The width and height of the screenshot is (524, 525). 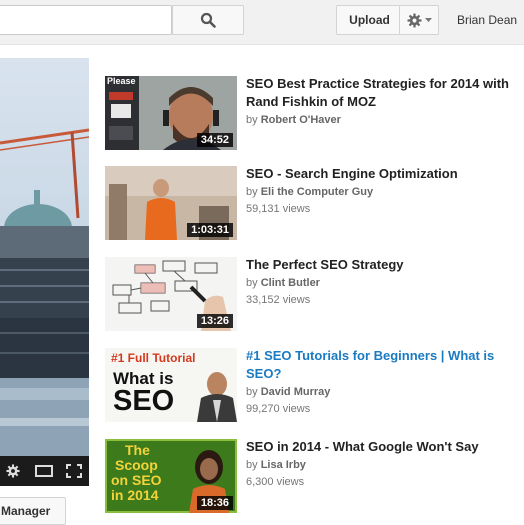 What do you see at coordinates (171, 203) in the screenshot?
I see `video-thumbnail: 1:03:31` at bounding box center [171, 203].